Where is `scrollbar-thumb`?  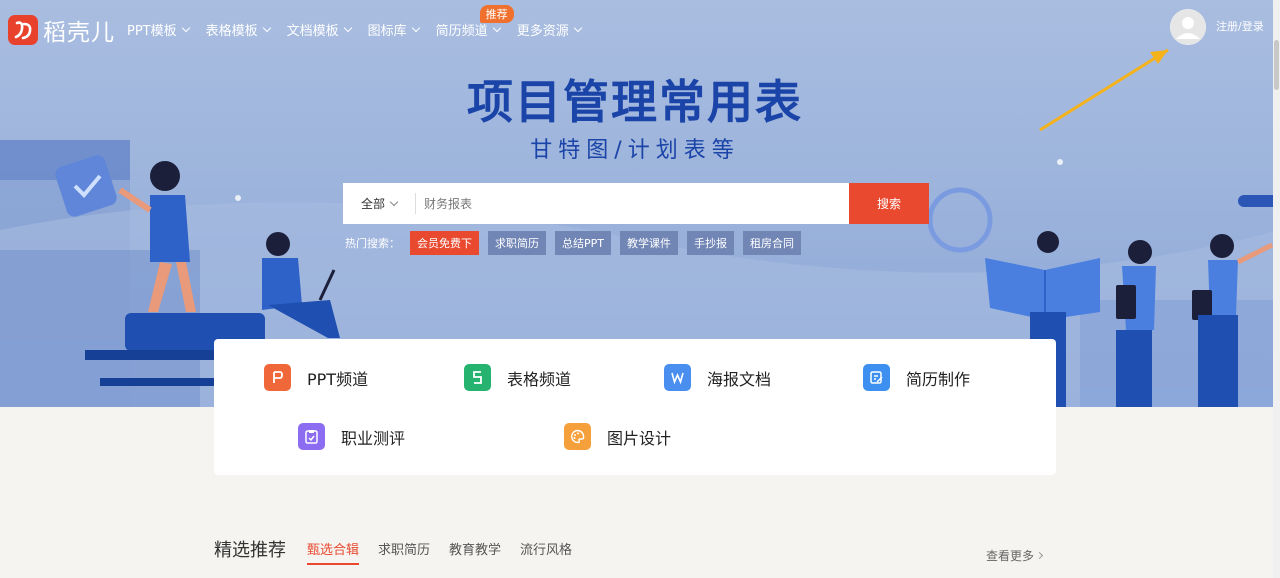
scrollbar-thumb is located at coordinates (1276, 65).